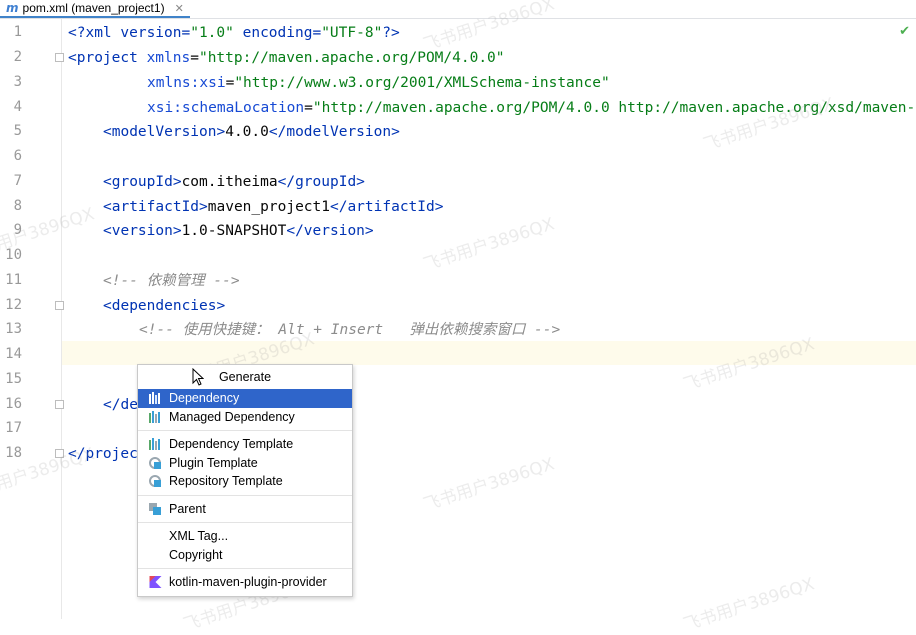 The width and height of the screenshot is (916, 635). I want to click on kotlin-icon, so click(155, 582).